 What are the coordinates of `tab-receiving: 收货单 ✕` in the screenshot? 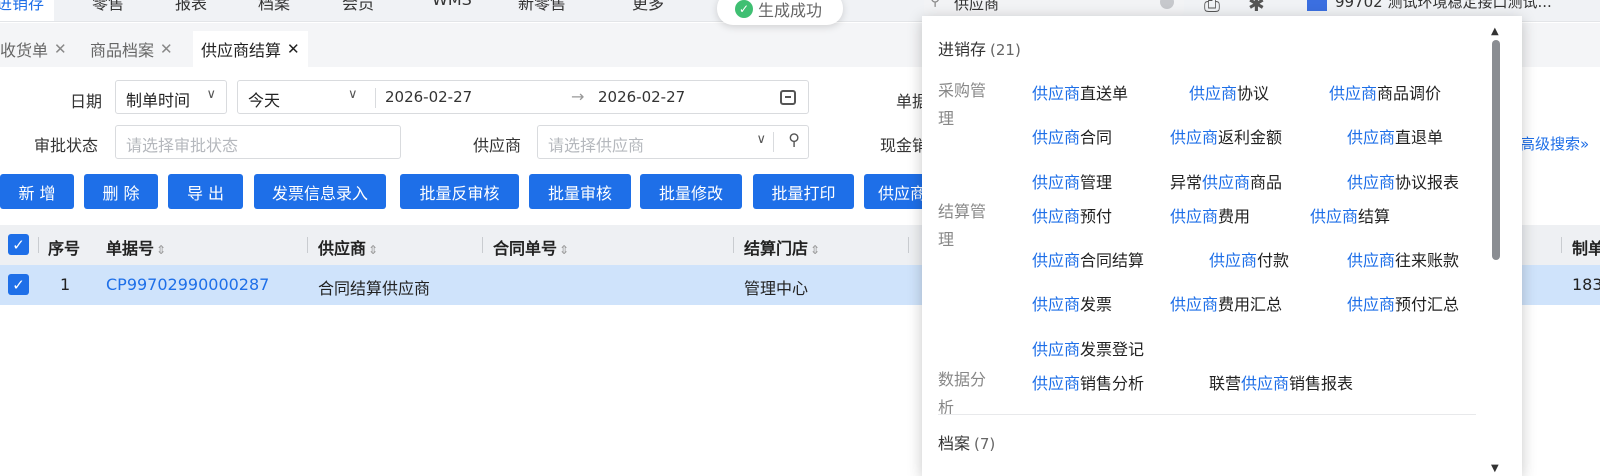 It's located at (37, 49).